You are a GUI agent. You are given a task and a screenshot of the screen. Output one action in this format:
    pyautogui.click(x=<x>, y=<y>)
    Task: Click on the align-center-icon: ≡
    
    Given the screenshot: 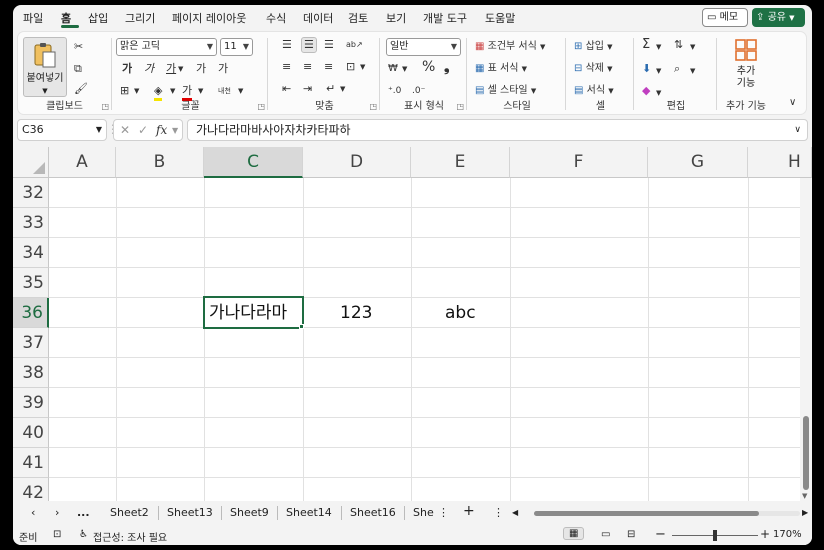 What is the action you would take?
    pyautogui.click(x=307, y=67)
    